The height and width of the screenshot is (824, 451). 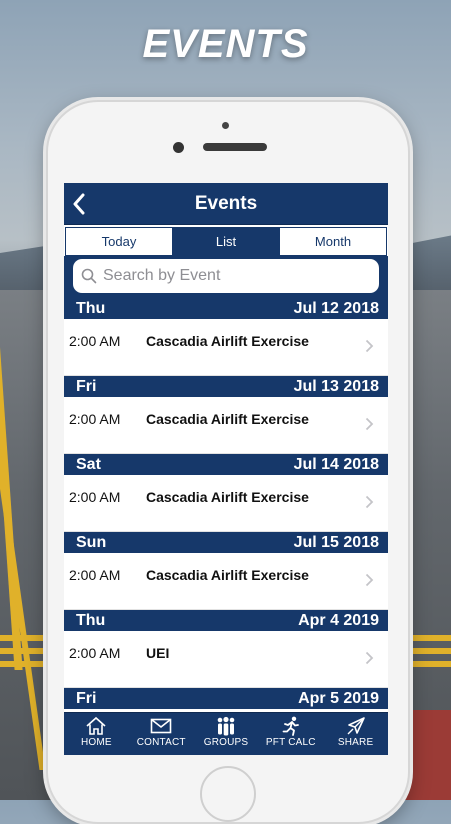 What do you see at coordinates (178, 147) in the screenshot?
I see `phone-camera` at bounding box center [178, 147].